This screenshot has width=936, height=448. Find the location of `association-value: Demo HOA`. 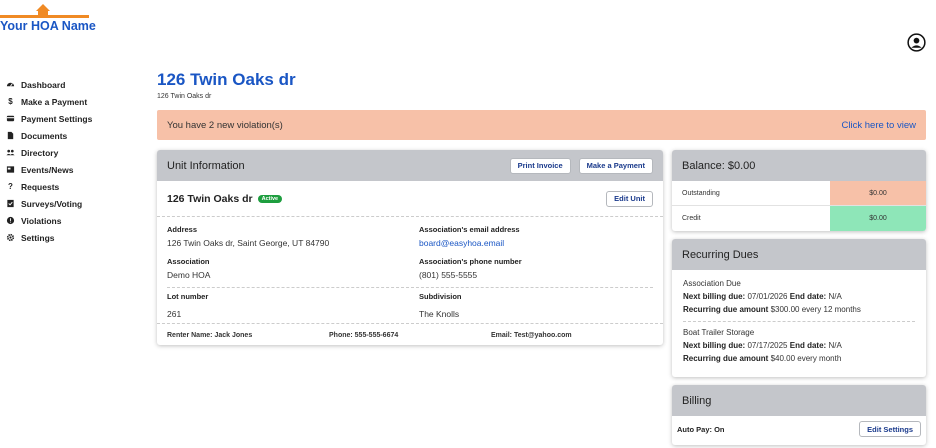

association-value: Demo HOA is located at coordinates (189, 275).